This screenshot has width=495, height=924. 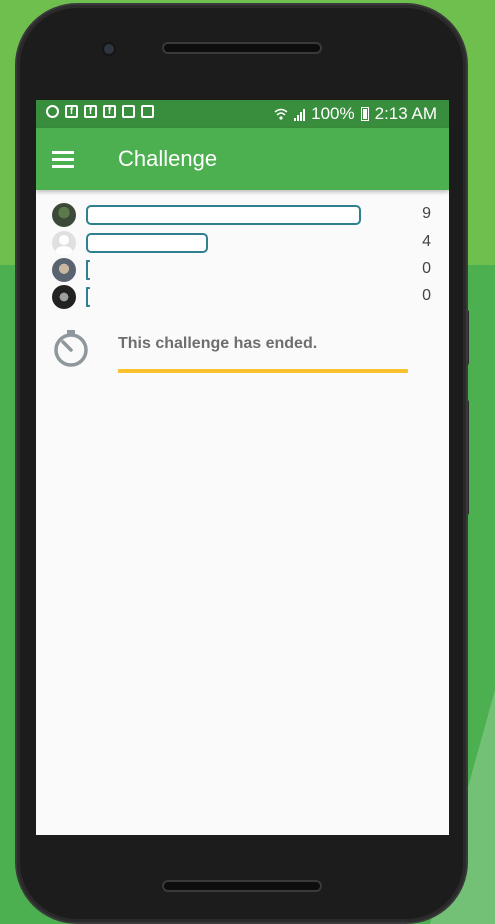 I want to click on challenge-ended-message: This challenge has ended., so click(x=218, y=343).